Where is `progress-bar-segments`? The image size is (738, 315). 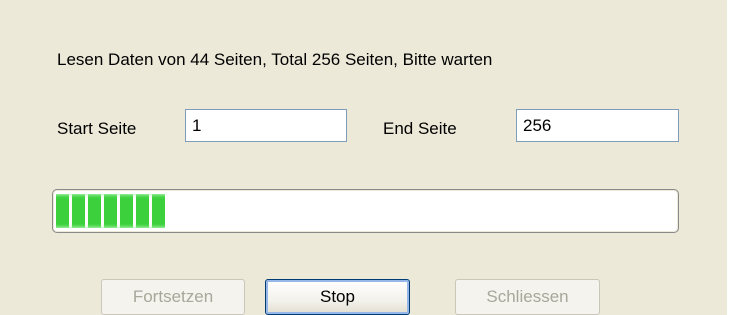
progress-bar-segments is located at coordinates (110, 211).